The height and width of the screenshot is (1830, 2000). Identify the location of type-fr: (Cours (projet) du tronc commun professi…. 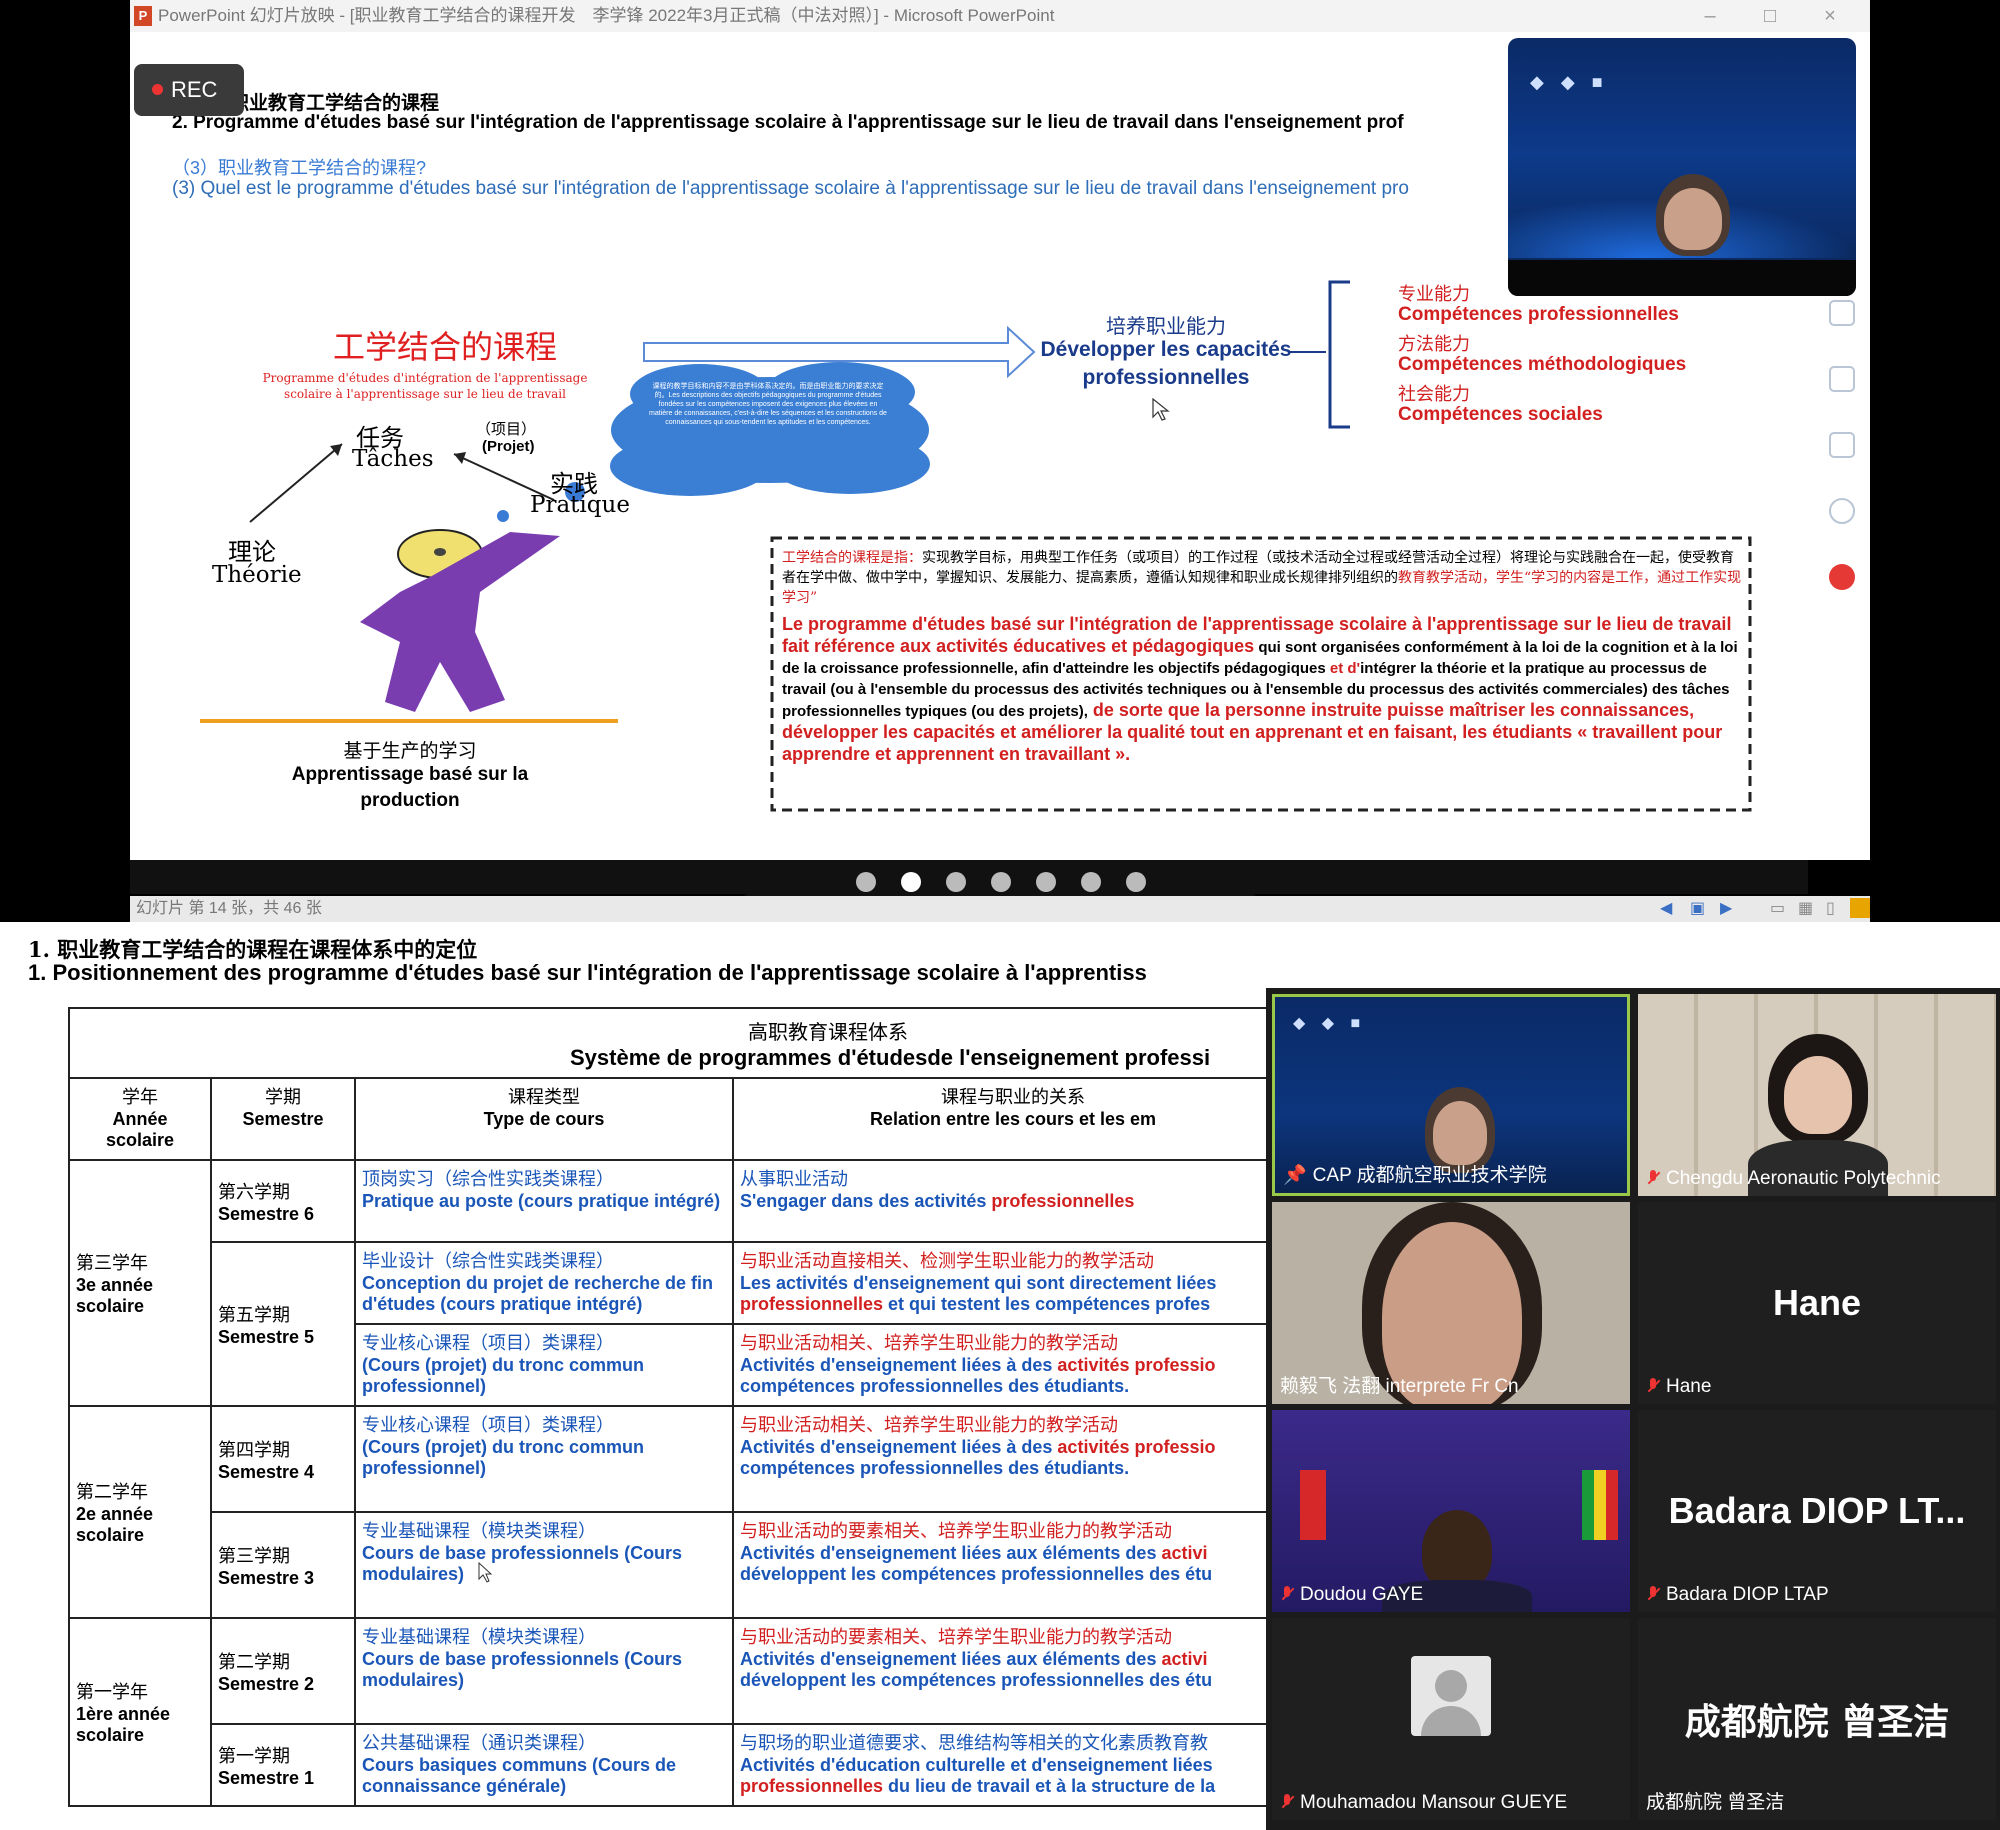
(503, 1375).